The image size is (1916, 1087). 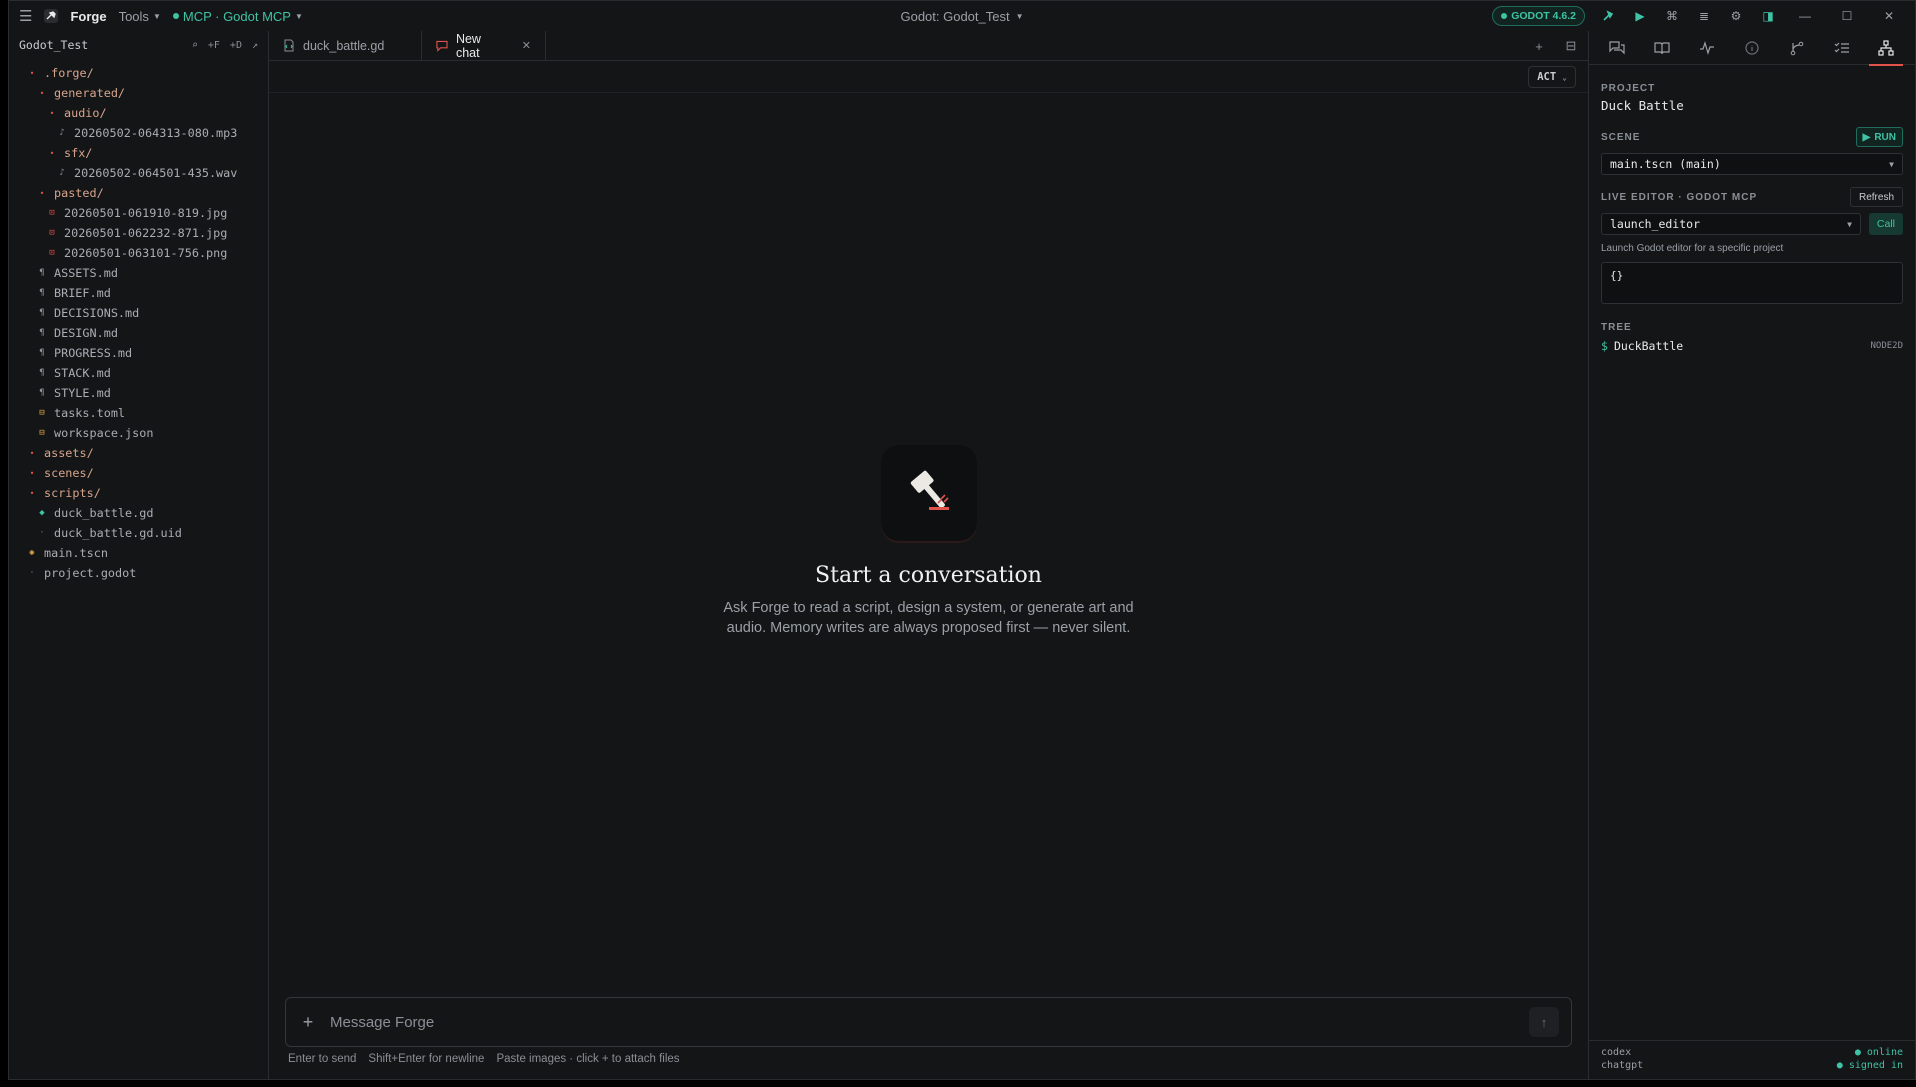 What do you see at coordinates (138, 353) in the screenshot?
I see `tree-file: ¶ PROGRESS.md` at bounding box center [138, 353].